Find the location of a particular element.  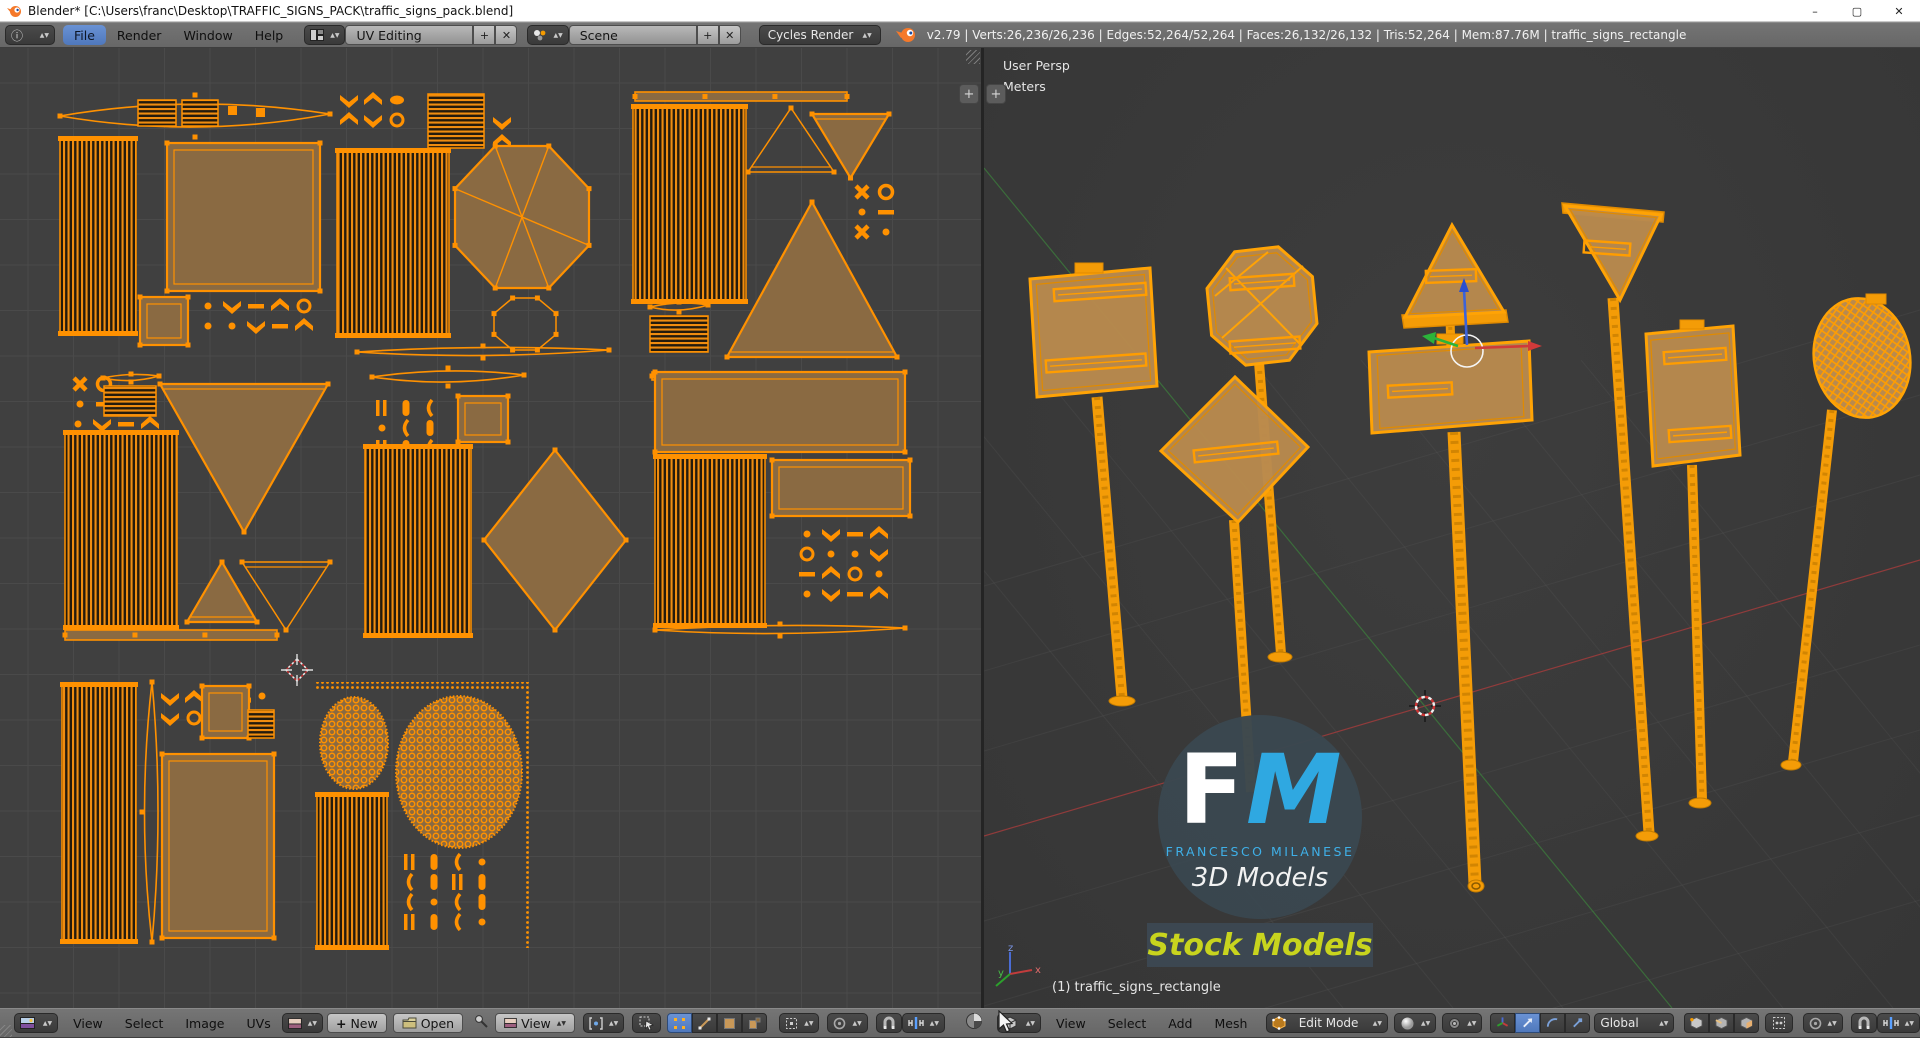

scale-icon is located at coordinates (1578, 1023).